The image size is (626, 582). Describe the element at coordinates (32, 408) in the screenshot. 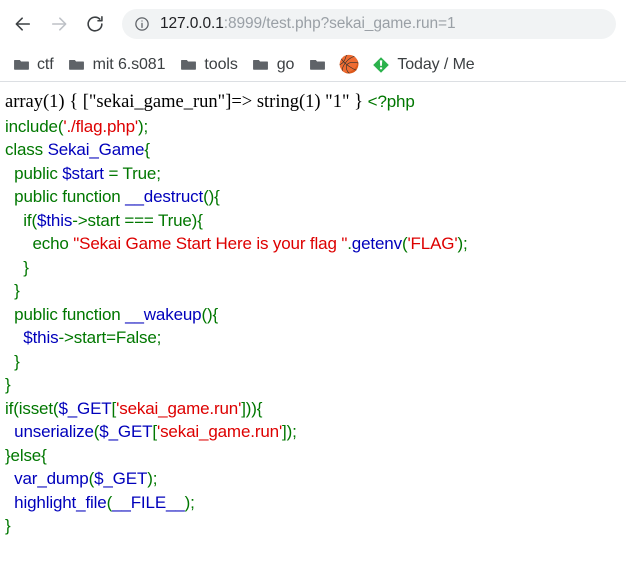

I see `code-token: if(isset(` at that location.